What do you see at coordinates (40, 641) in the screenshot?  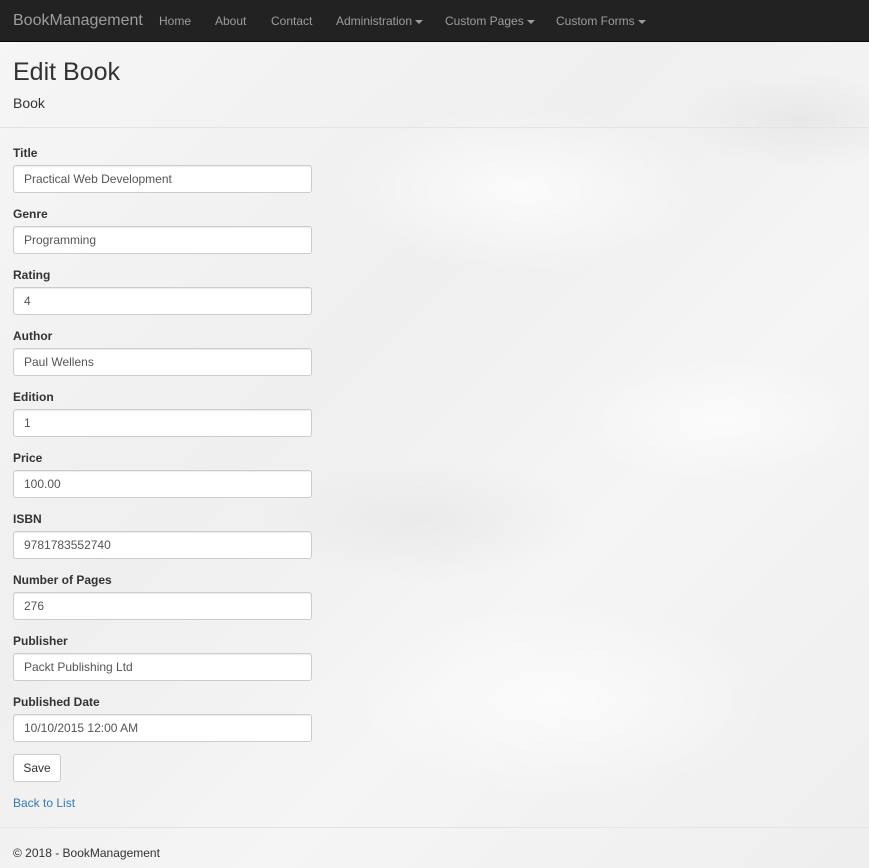 I see `publisher-label: Publisher` at bounding box center [40, 641].